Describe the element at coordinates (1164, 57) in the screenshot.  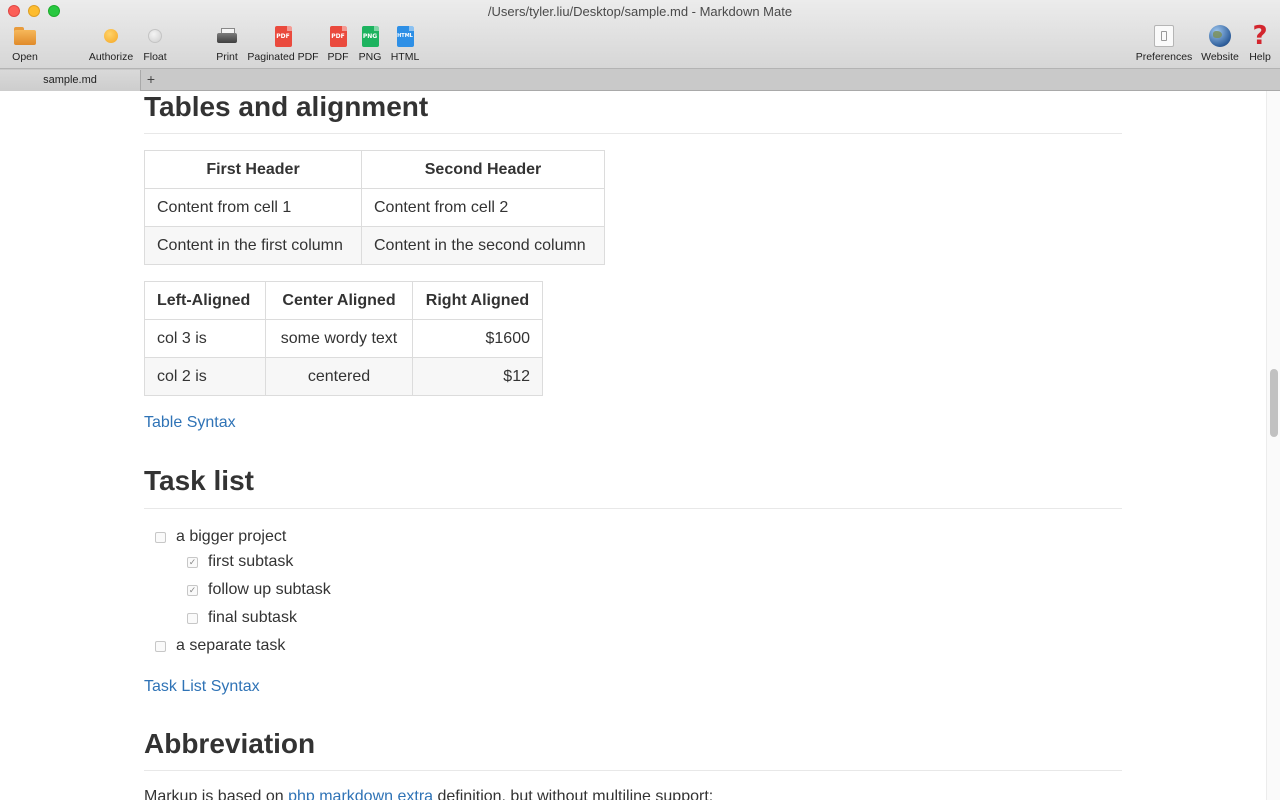
I see `preferences-label: Preferences` at that location.